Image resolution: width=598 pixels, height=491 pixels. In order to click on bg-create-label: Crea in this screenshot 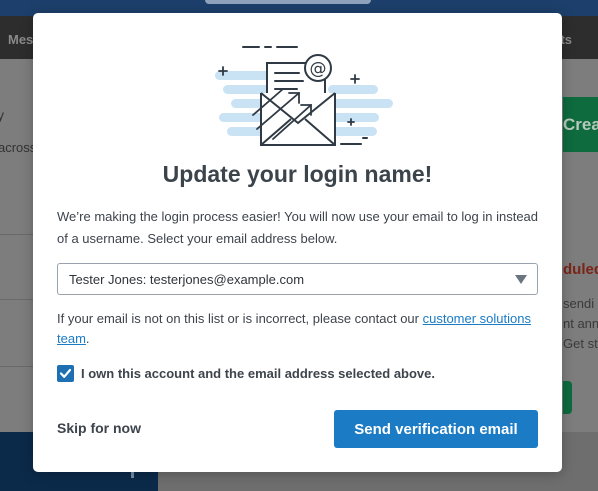, I will do `click(580, 124)`.